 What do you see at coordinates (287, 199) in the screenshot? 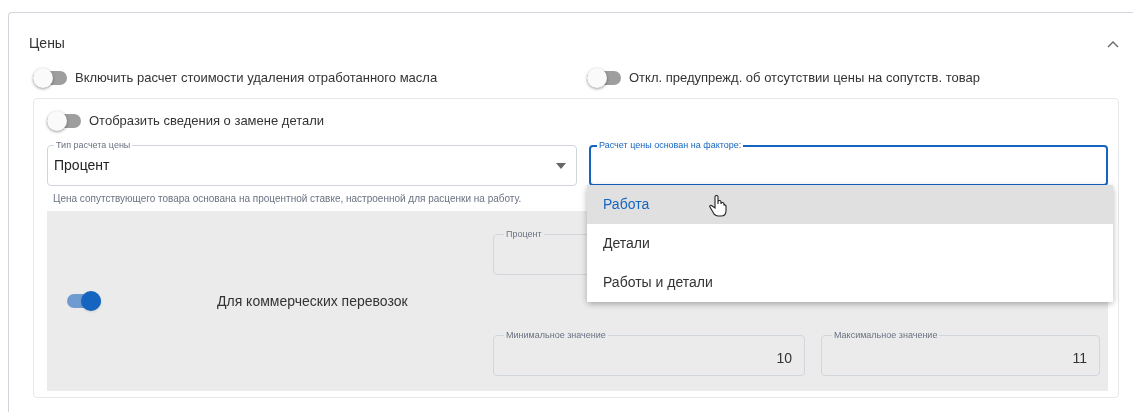
I see `helper-text: Цена сопутствующего товара основана на процентной ставке, настроенной для расценки на работу.` at bounding box center [287, 199].